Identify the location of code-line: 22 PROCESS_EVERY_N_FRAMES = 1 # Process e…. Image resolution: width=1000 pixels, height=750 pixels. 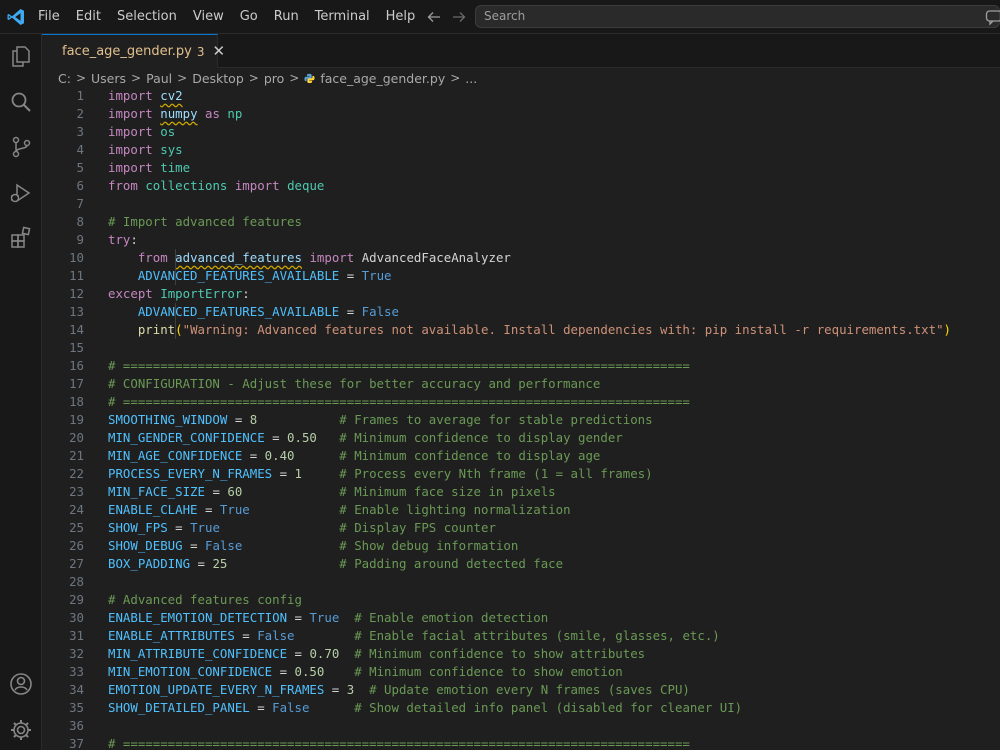
(521, 474).